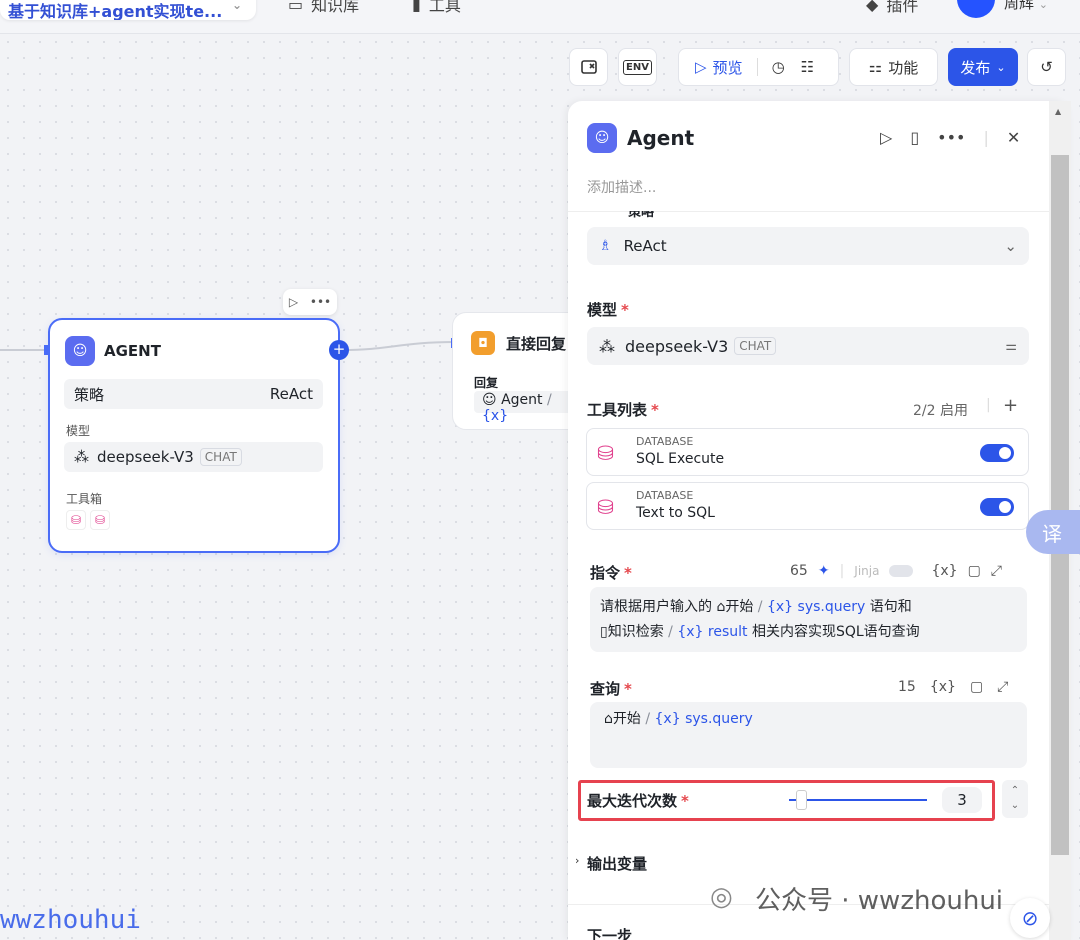  Describe the element at coordinates (835, 632) in the screenshot. I see `instruction-text: 相关内容实现SQL语句查询` at that location.